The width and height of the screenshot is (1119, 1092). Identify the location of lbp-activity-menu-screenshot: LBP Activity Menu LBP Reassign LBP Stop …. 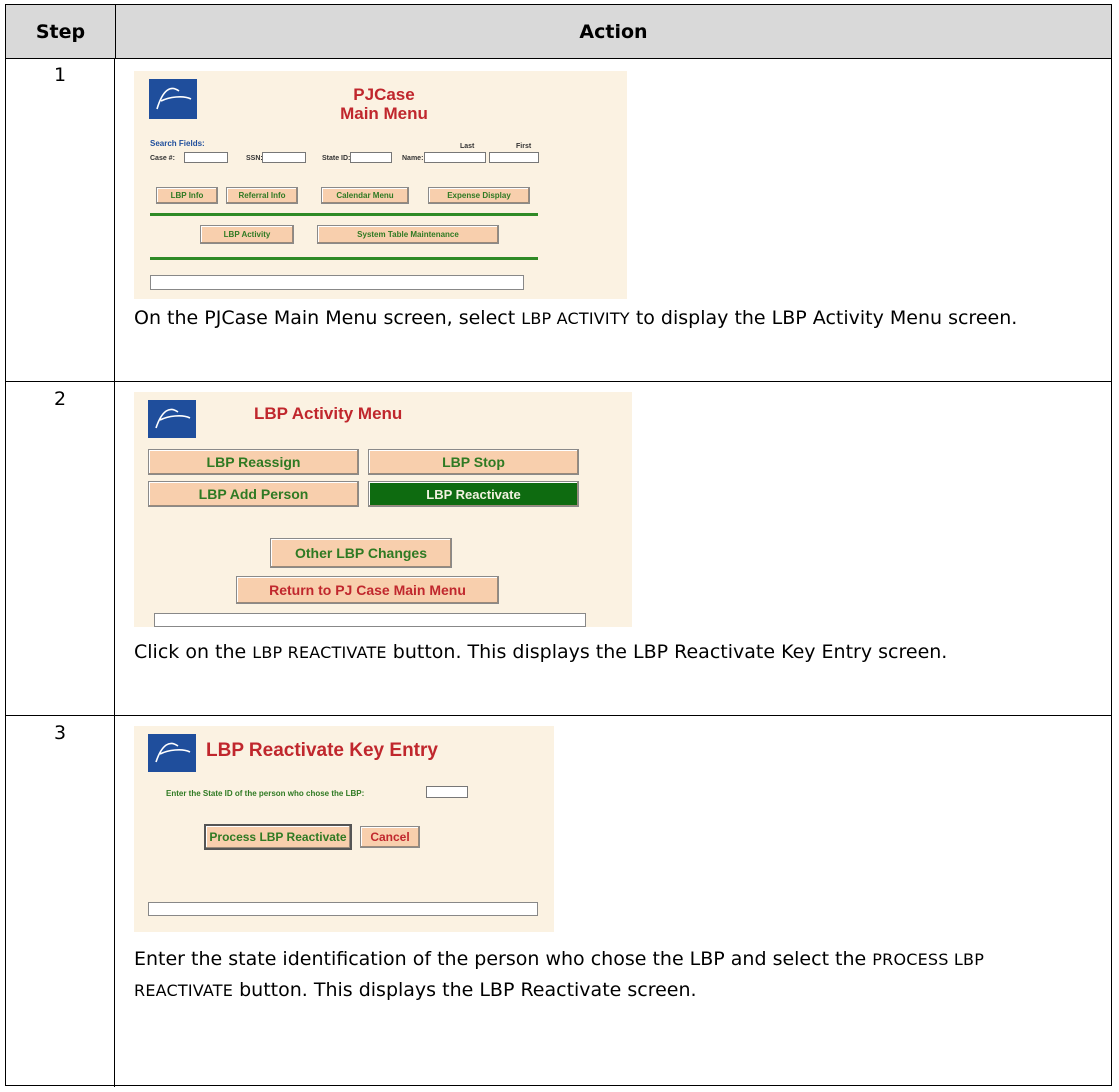
(383, 509).